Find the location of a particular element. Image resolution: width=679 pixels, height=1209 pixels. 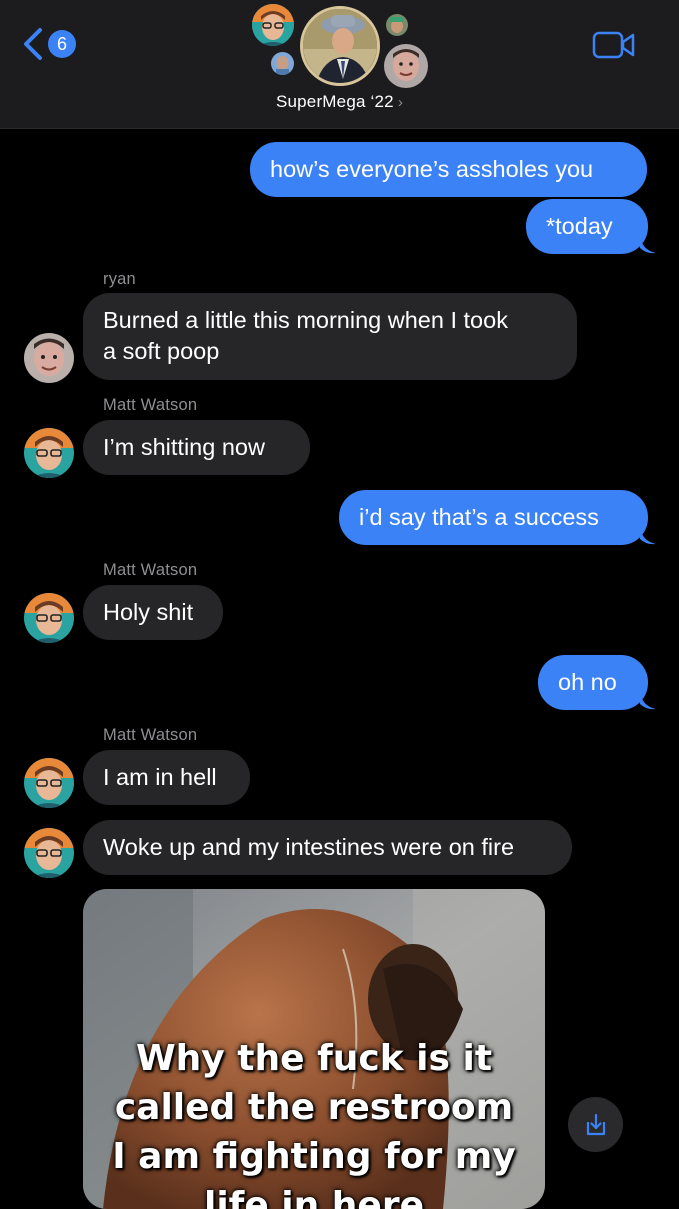

group-avatar-cluster is located at coordinates (340, 46).